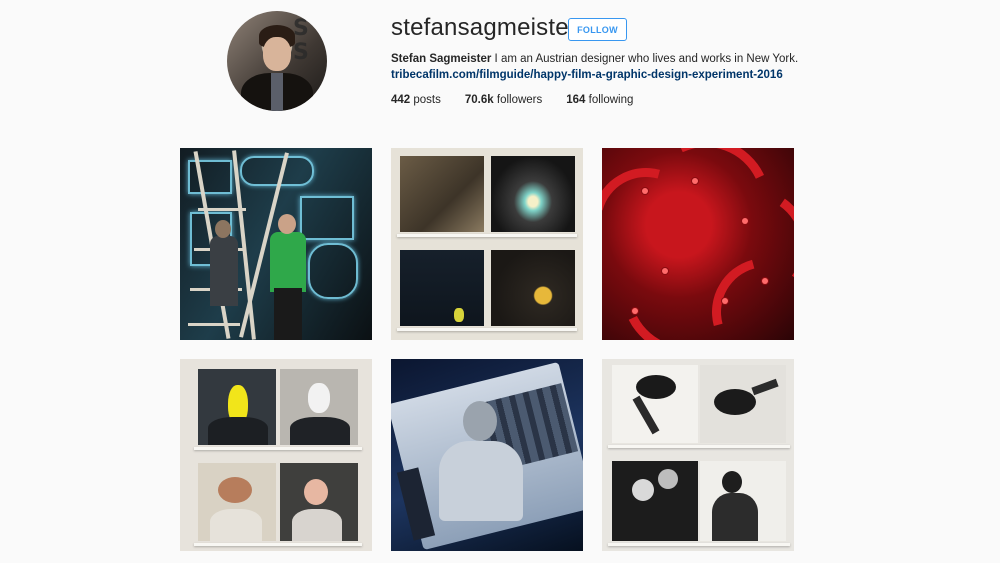  I want to click on following-count: 164, so click(576, 100).